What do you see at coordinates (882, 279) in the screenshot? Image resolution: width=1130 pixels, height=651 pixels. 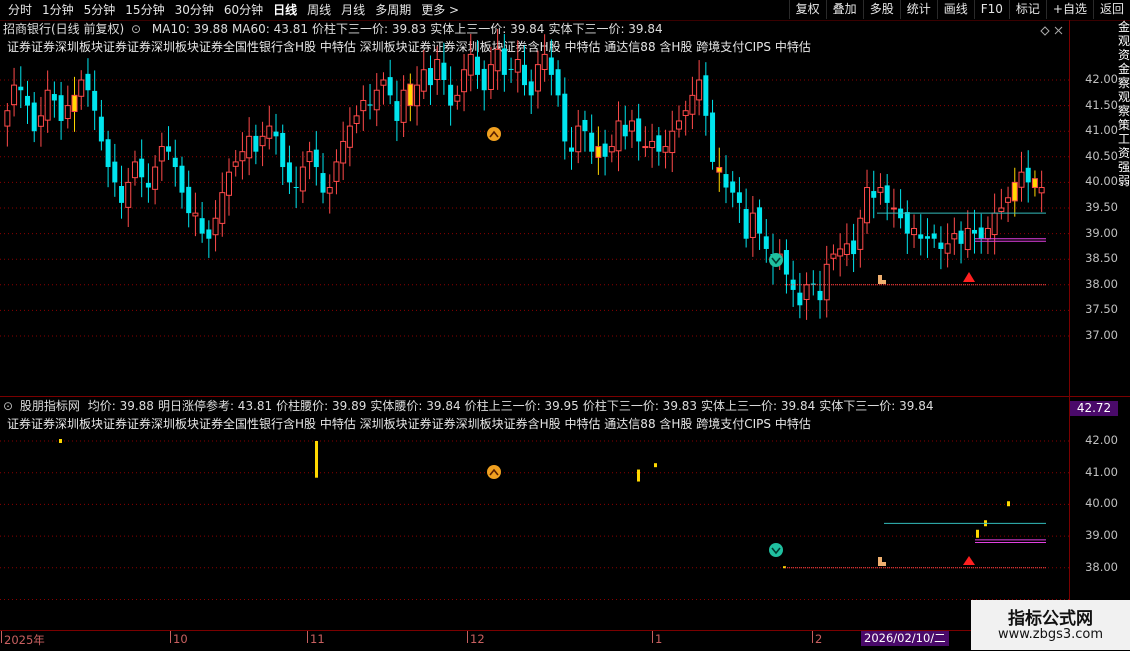 I see `hand-cursor-icon` at bounding box center [882, 279].